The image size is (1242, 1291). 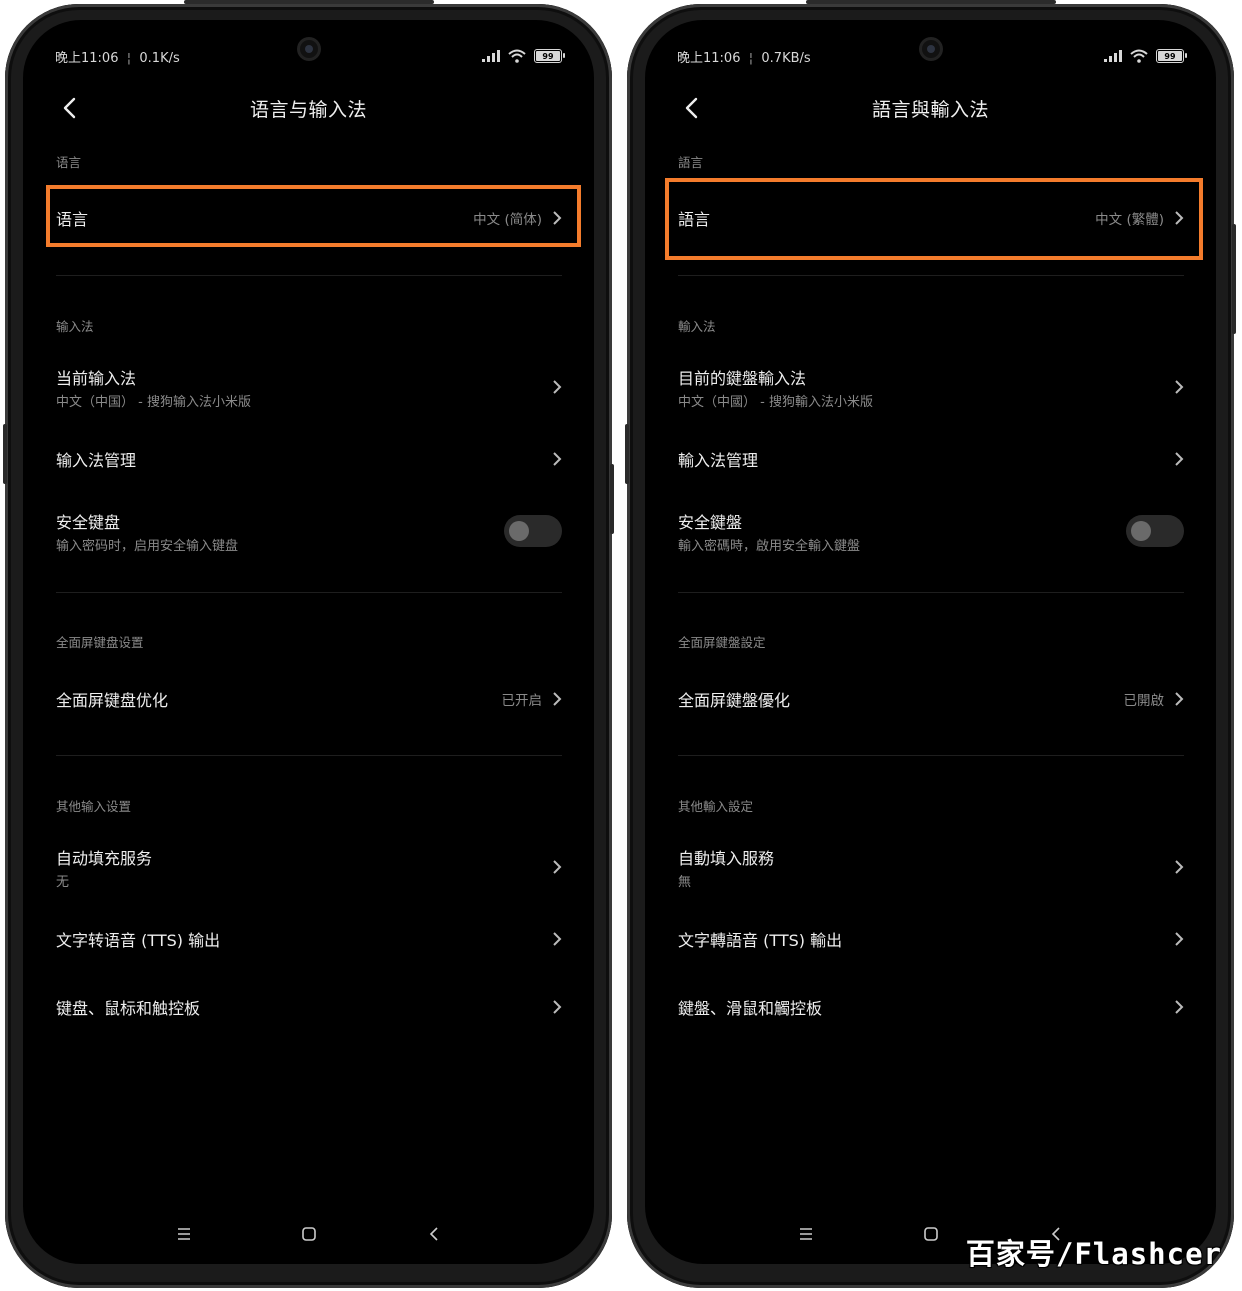 I want to click on autofill-item: 自動填入服務 無, so click(x=931, y=867).